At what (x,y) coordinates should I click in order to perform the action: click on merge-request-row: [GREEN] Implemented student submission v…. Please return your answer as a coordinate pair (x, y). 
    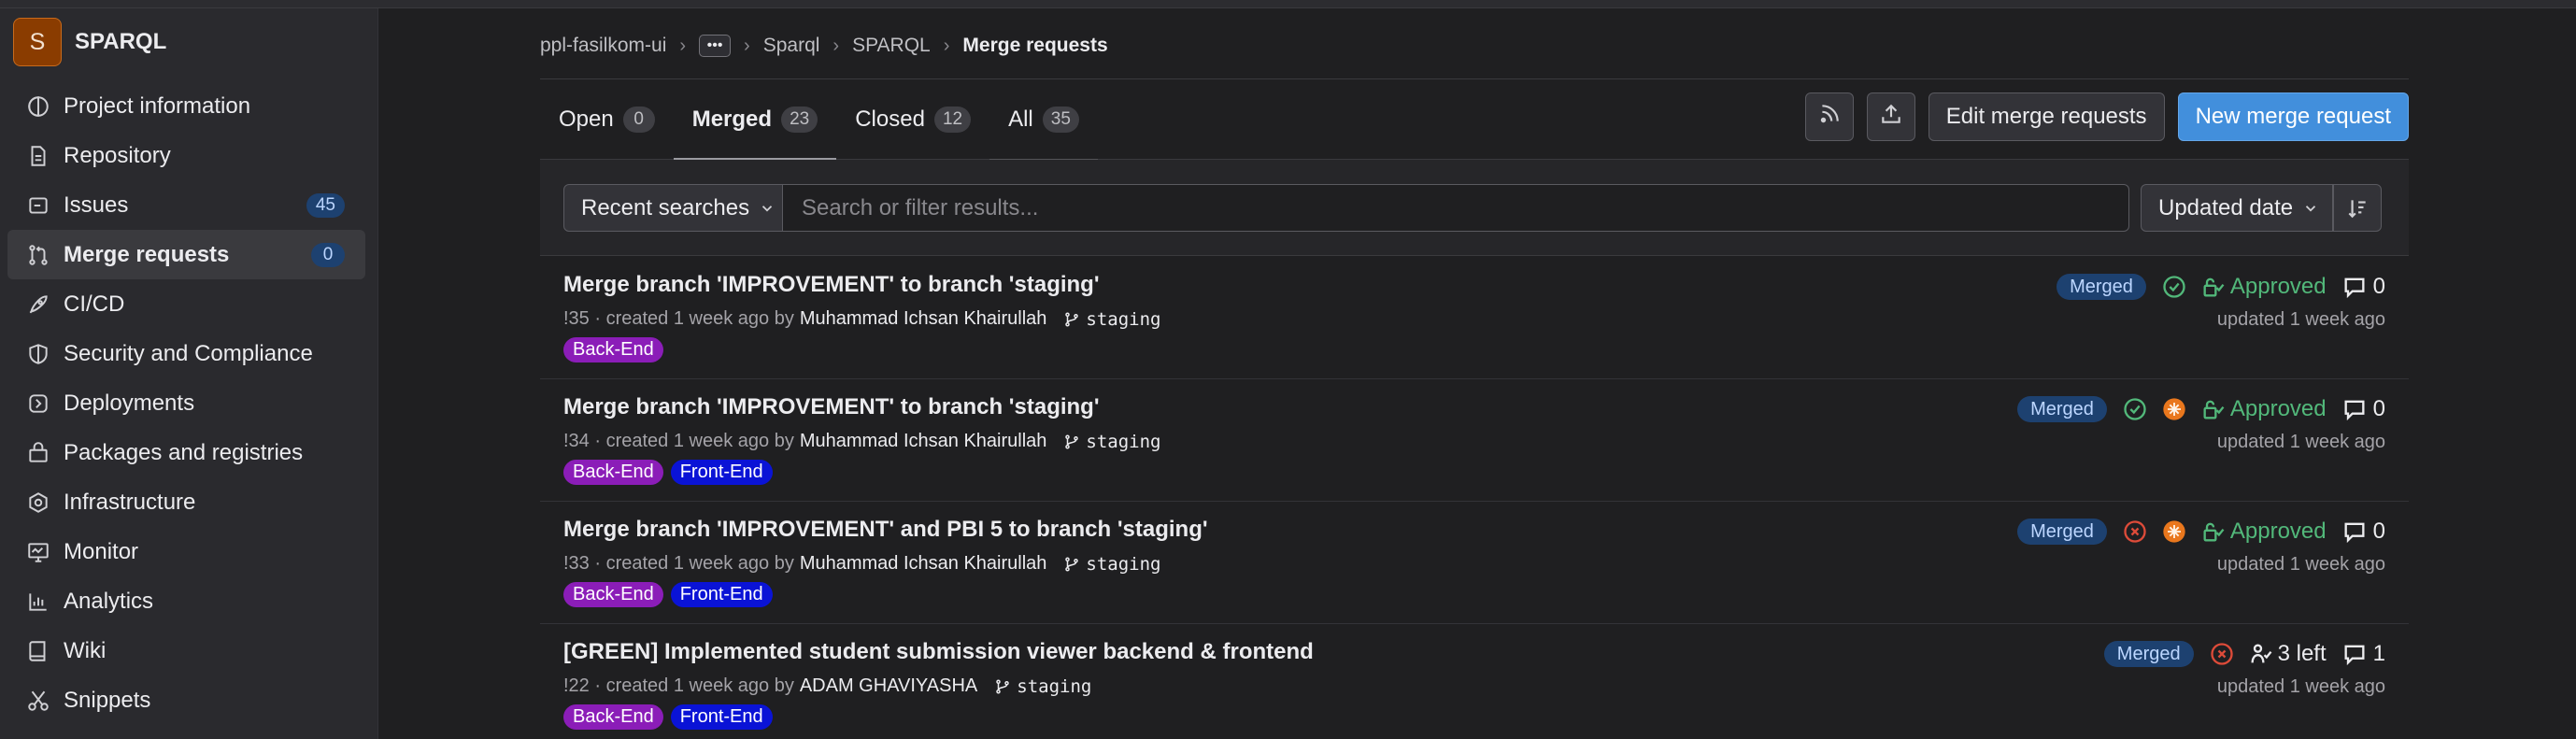
    Looking at the image, I should click on (1475, 681).